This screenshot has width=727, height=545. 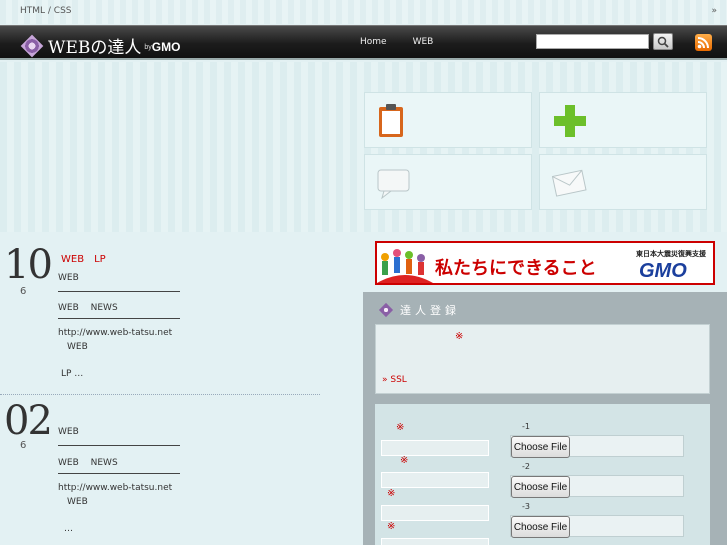 I want to click on ssl-link: » SSL, so click(x=394, y=380).